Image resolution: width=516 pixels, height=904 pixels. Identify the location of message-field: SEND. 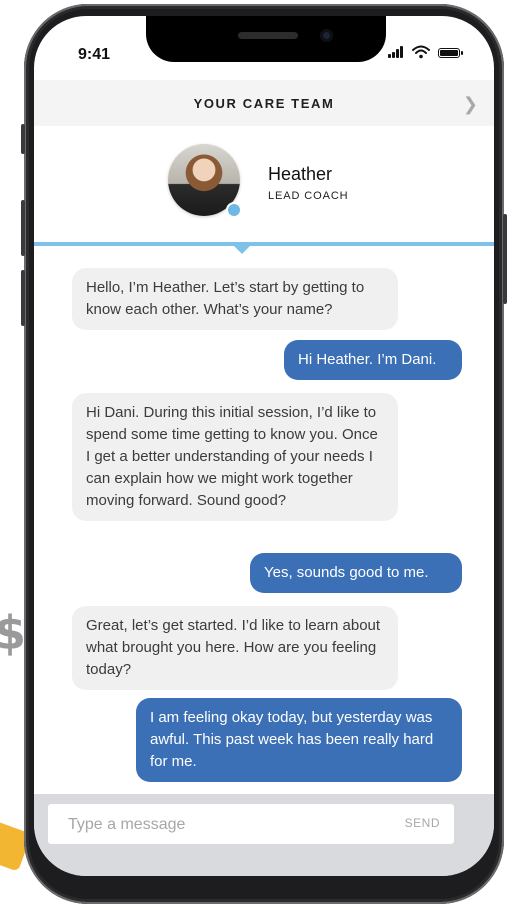
(251, 824).